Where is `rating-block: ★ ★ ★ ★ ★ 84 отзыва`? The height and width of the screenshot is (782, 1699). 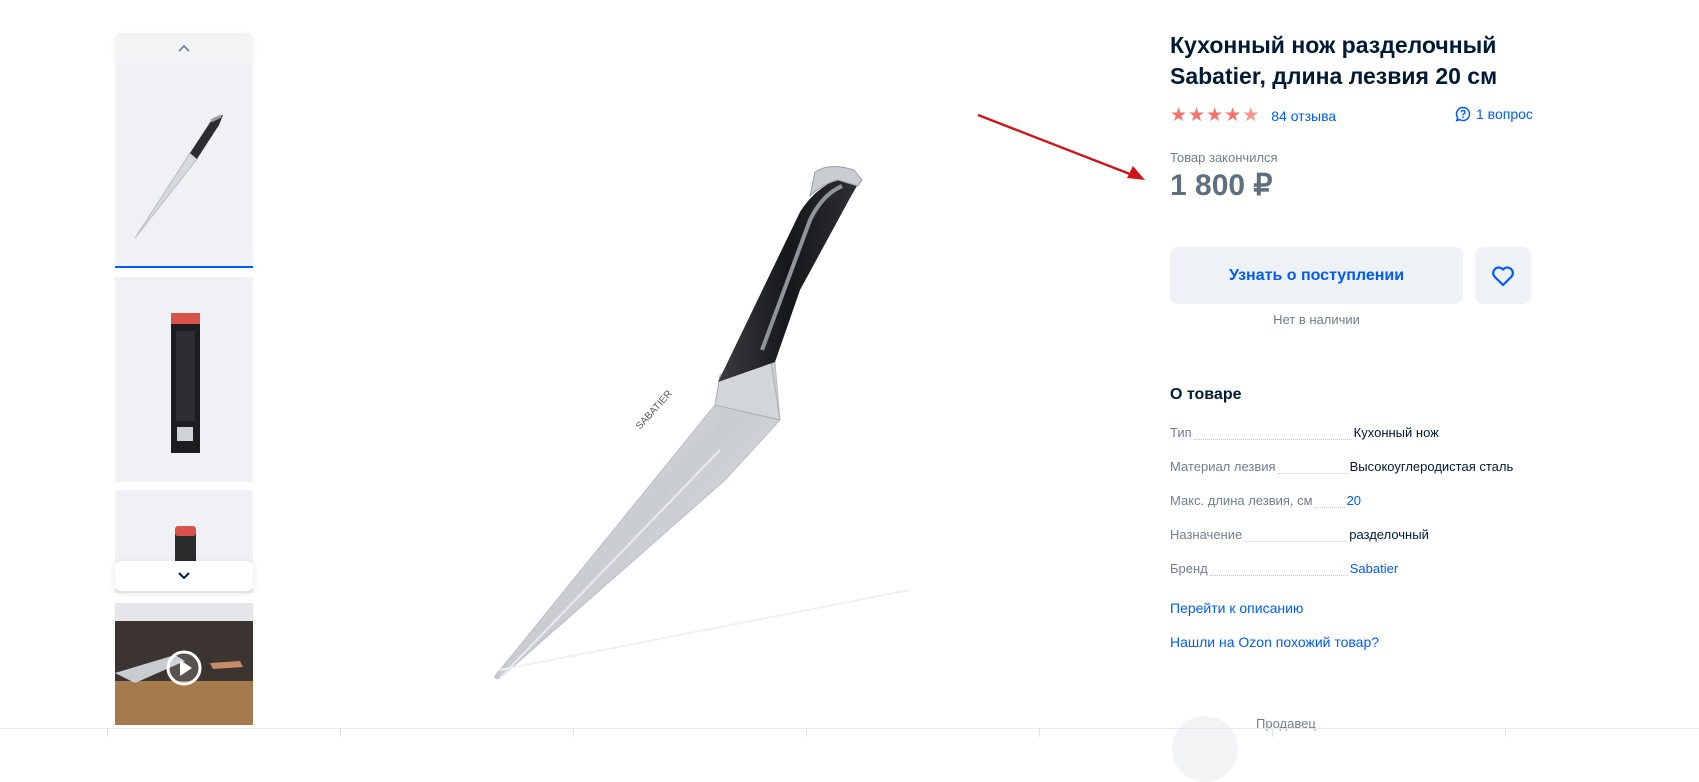
rating-block: ★ ★ ★ ★ ★ 84 отзыва is located at coordinates (1253, 116).